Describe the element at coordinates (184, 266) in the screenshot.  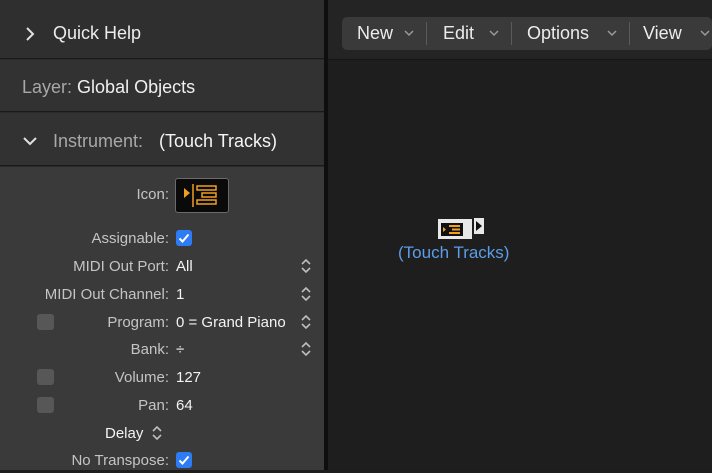
I see `midi-out-port-value: All` at that location.